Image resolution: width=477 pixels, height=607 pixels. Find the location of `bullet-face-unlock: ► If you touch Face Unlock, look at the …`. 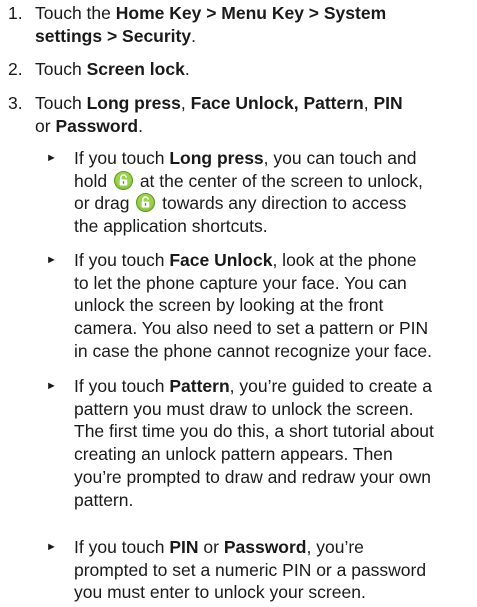

bullet-face-unlock: ► If you touch Face Unlock, look at the … is located at coordinates (239, 305).